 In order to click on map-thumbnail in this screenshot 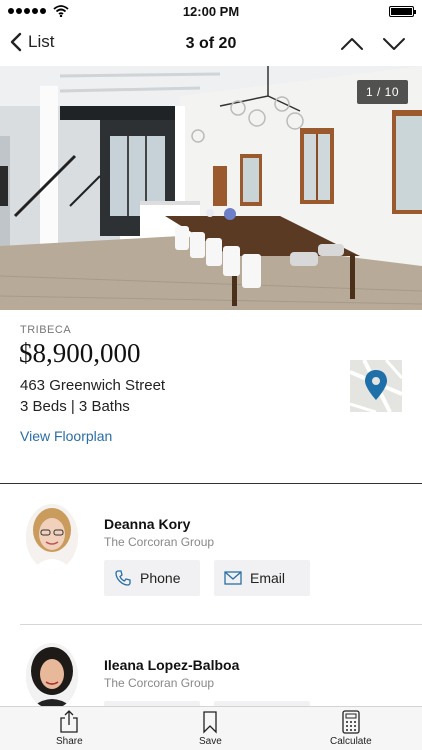, I will do `click(376, 386)`.